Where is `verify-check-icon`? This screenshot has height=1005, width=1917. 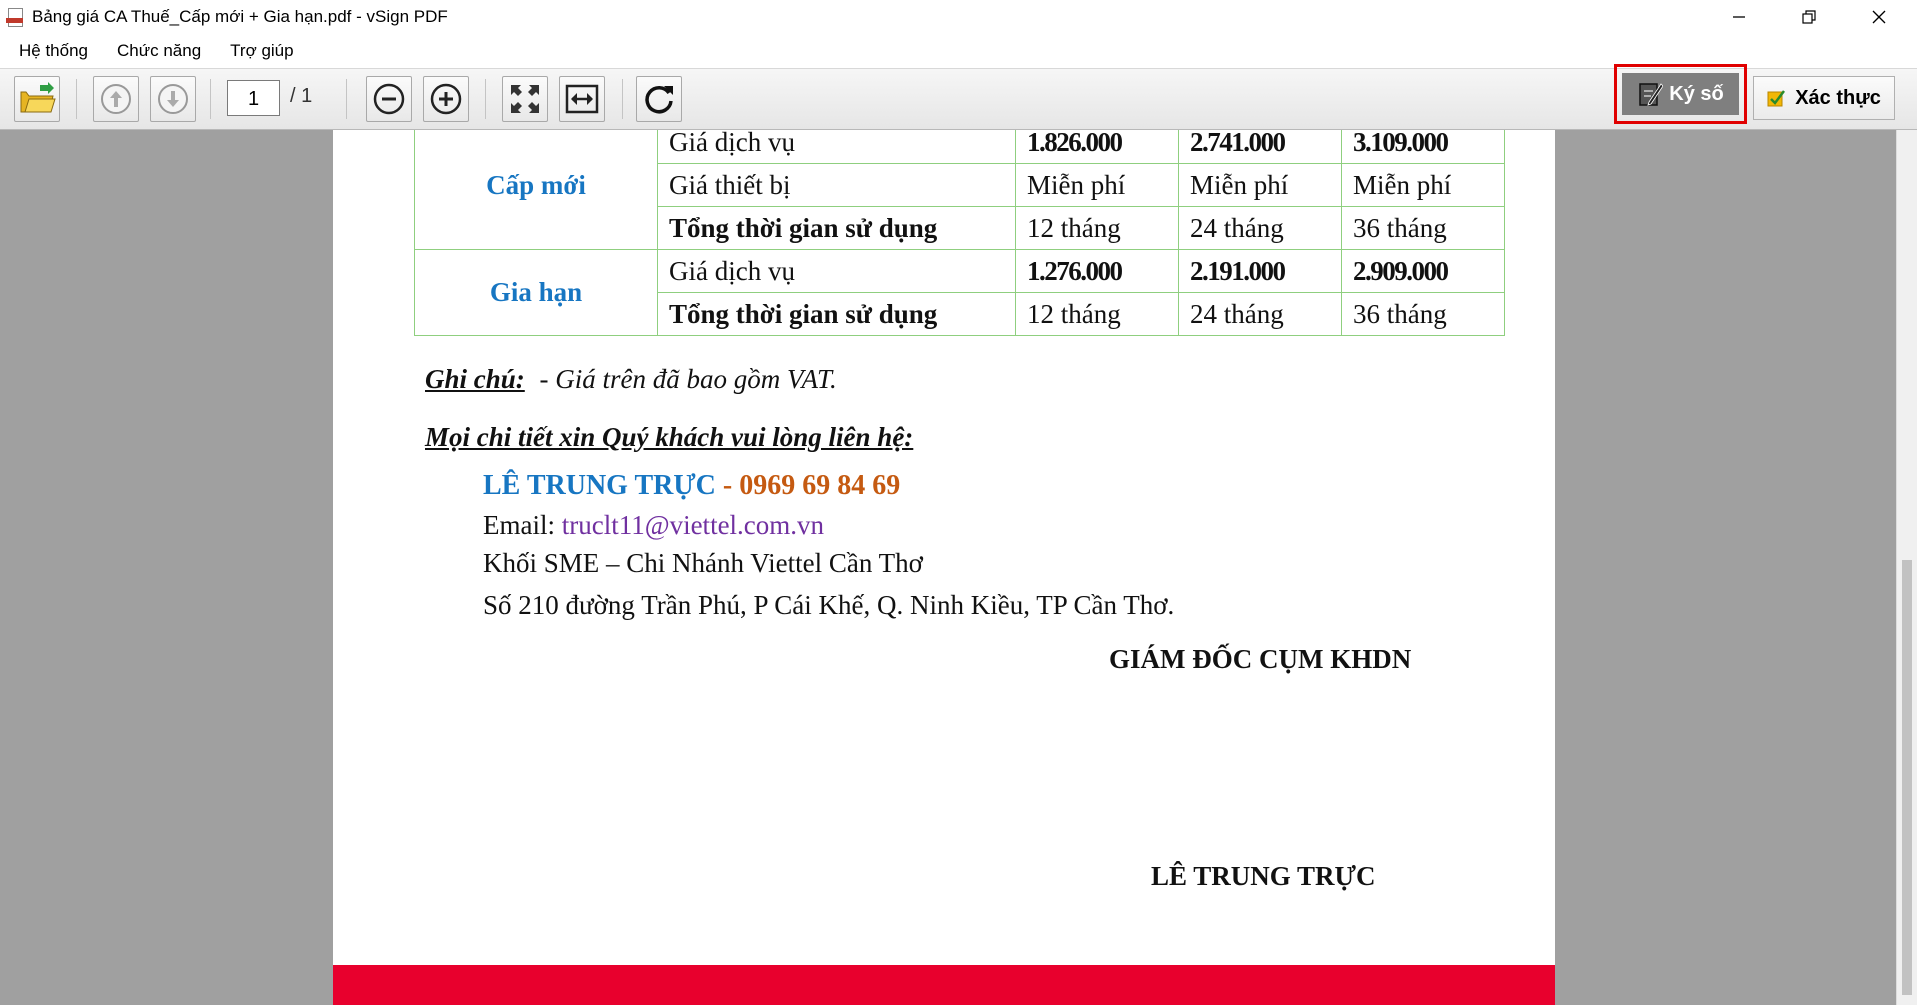 verify-check-icon is located at coordinates (1776, 98).